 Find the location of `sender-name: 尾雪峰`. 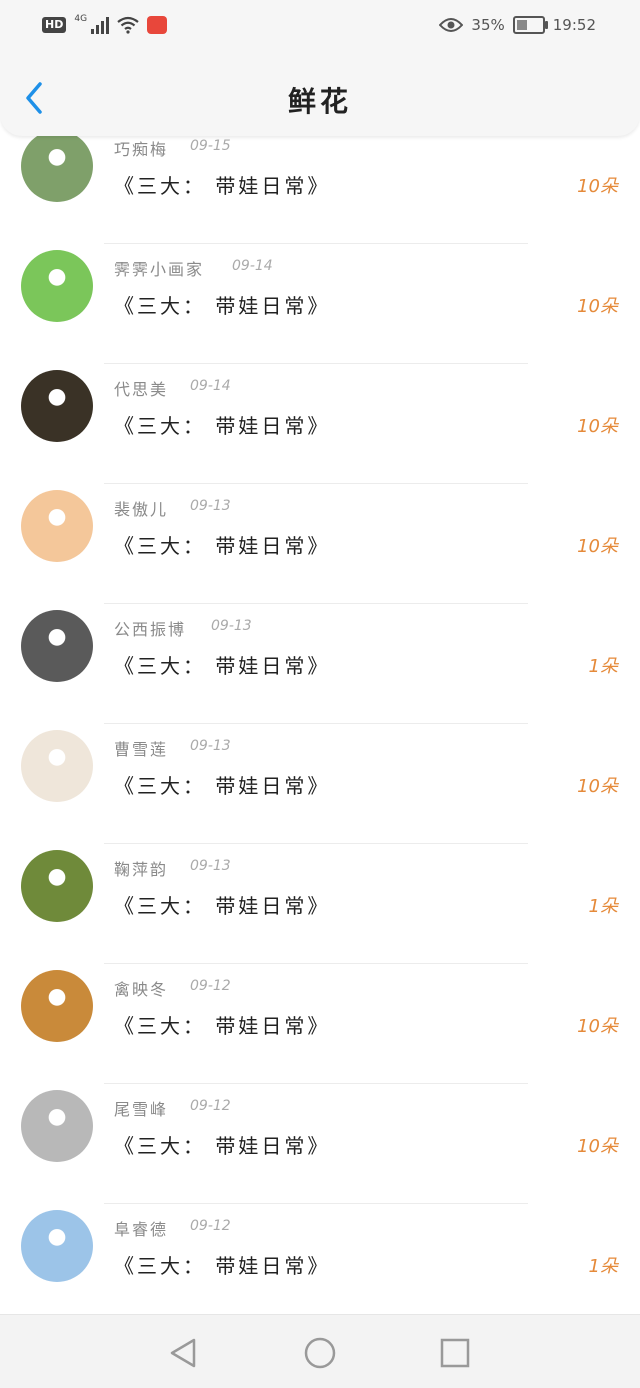

sender-name: 尾雪峰 is located at coordinates (141, 1109).